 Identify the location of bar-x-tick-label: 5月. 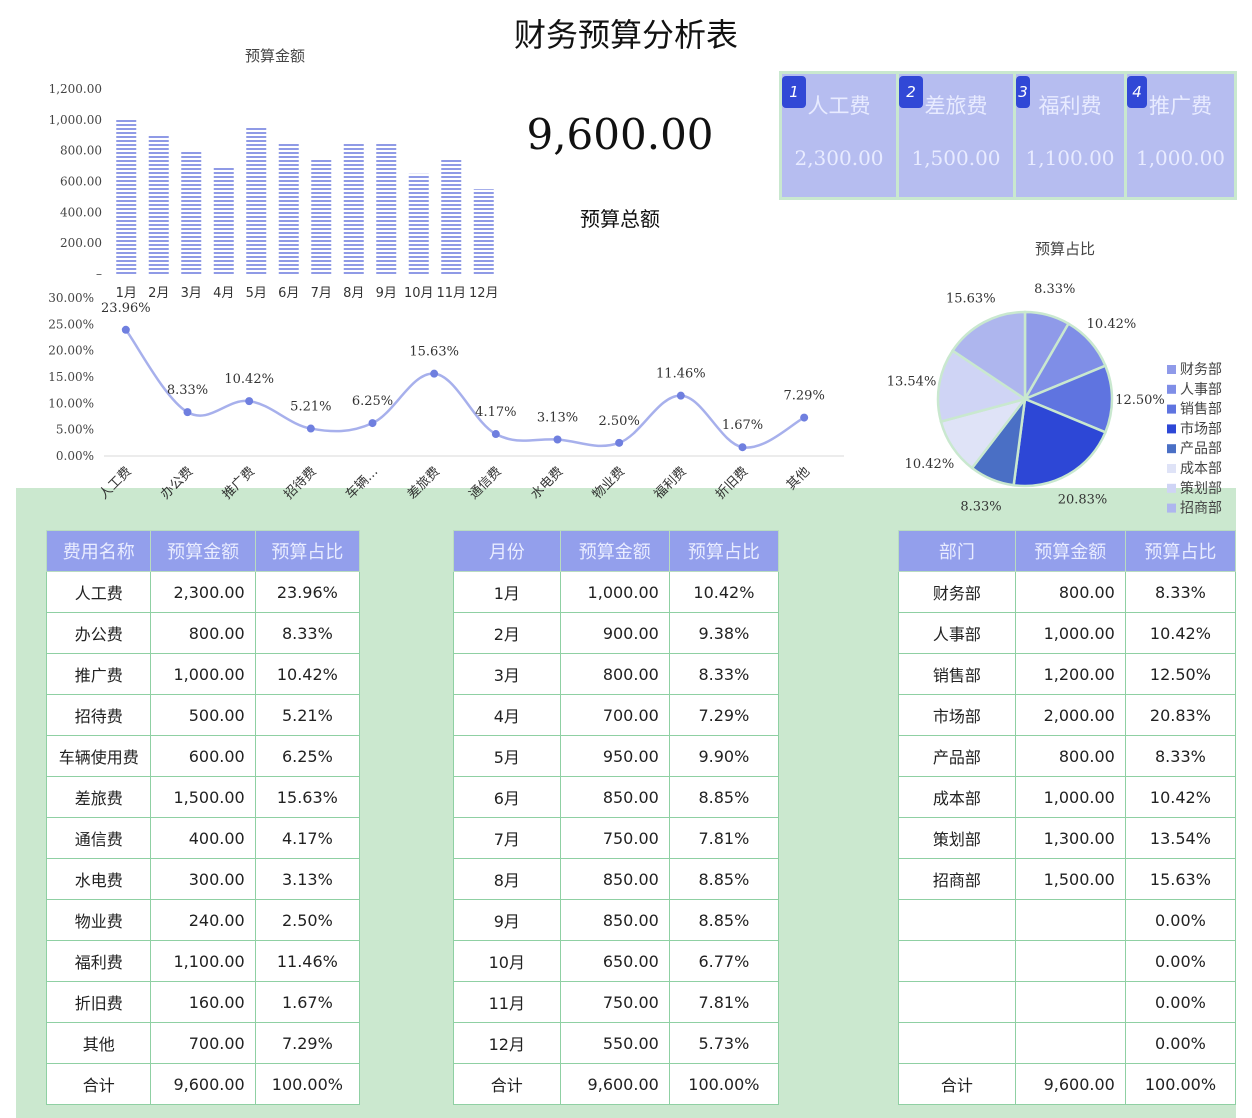
(256, 293).